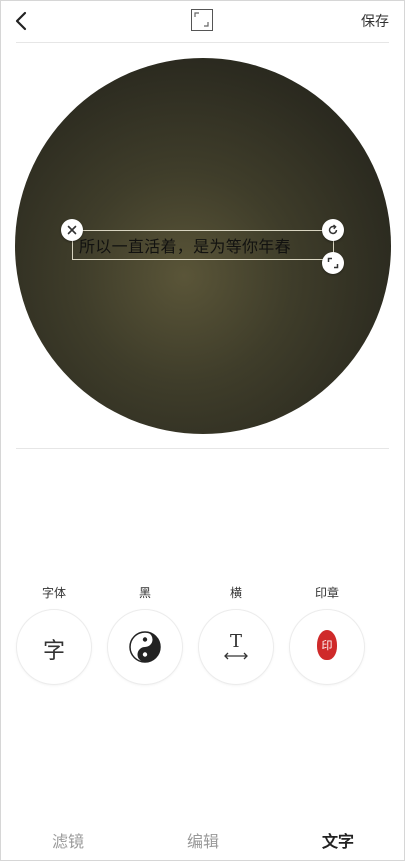 This screenshot has width=405, height=861. I want to click on save-button: 保存, so click(375, 21).